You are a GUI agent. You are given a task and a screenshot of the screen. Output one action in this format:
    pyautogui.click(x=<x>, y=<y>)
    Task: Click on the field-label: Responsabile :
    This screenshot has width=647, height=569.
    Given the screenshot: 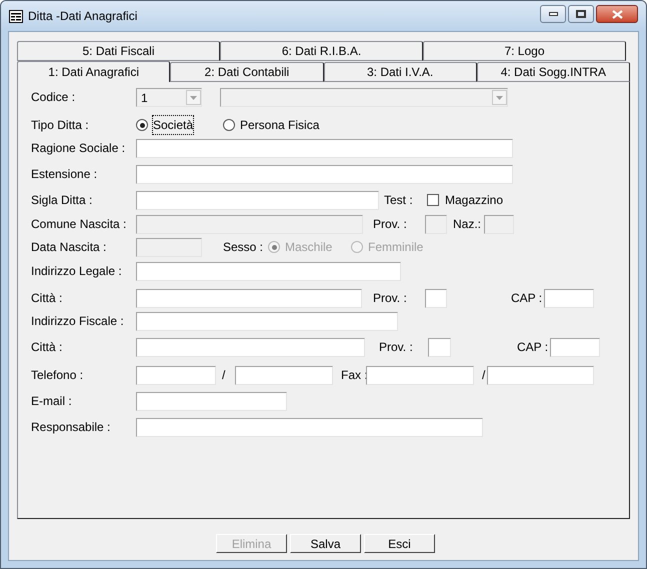 What is the action you would take?
    pyautogui.click(x=71, y=427)
    